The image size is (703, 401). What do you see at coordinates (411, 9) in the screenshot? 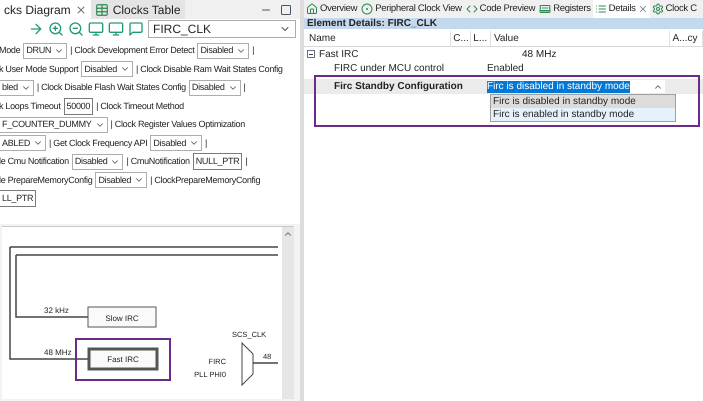
I see `tab: Peripheral Clock View` at bounding box center [411, 9].